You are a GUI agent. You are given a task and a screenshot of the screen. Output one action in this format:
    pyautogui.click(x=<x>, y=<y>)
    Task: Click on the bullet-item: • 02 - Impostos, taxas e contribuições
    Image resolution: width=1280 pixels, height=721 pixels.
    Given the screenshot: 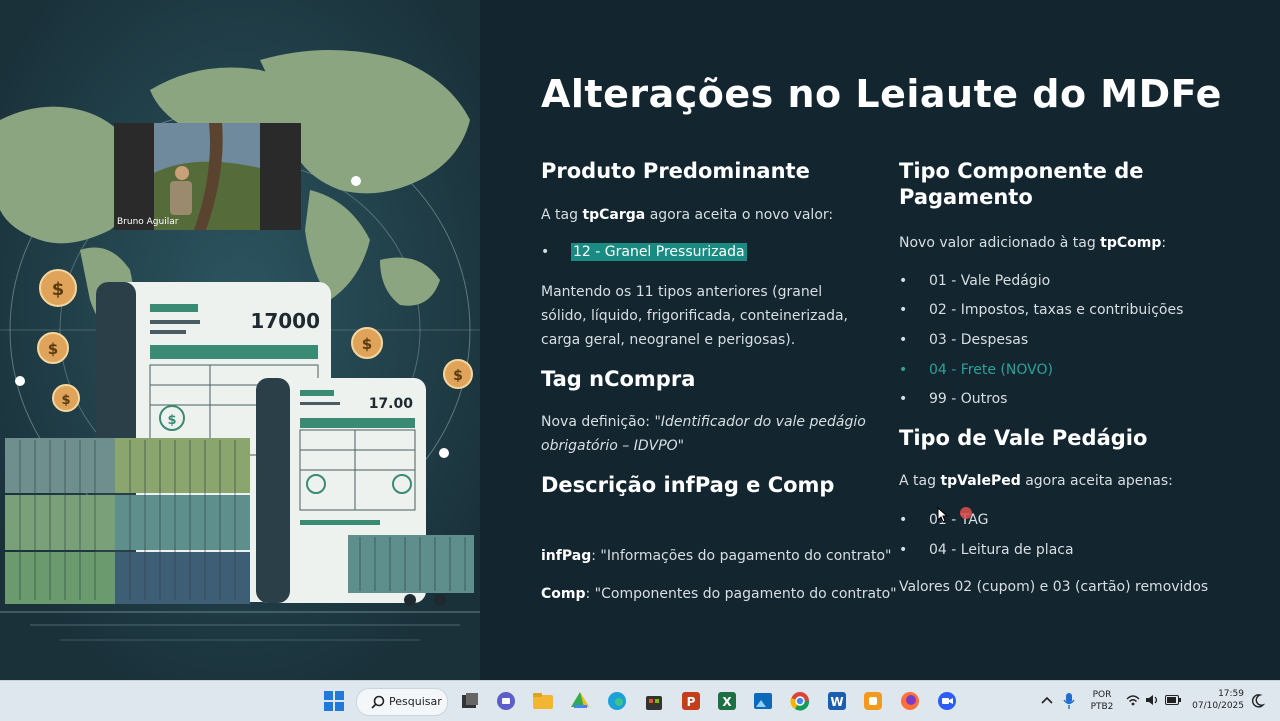 What is the action you would take?
    pyautogui.click(x=1041, y=310)
    